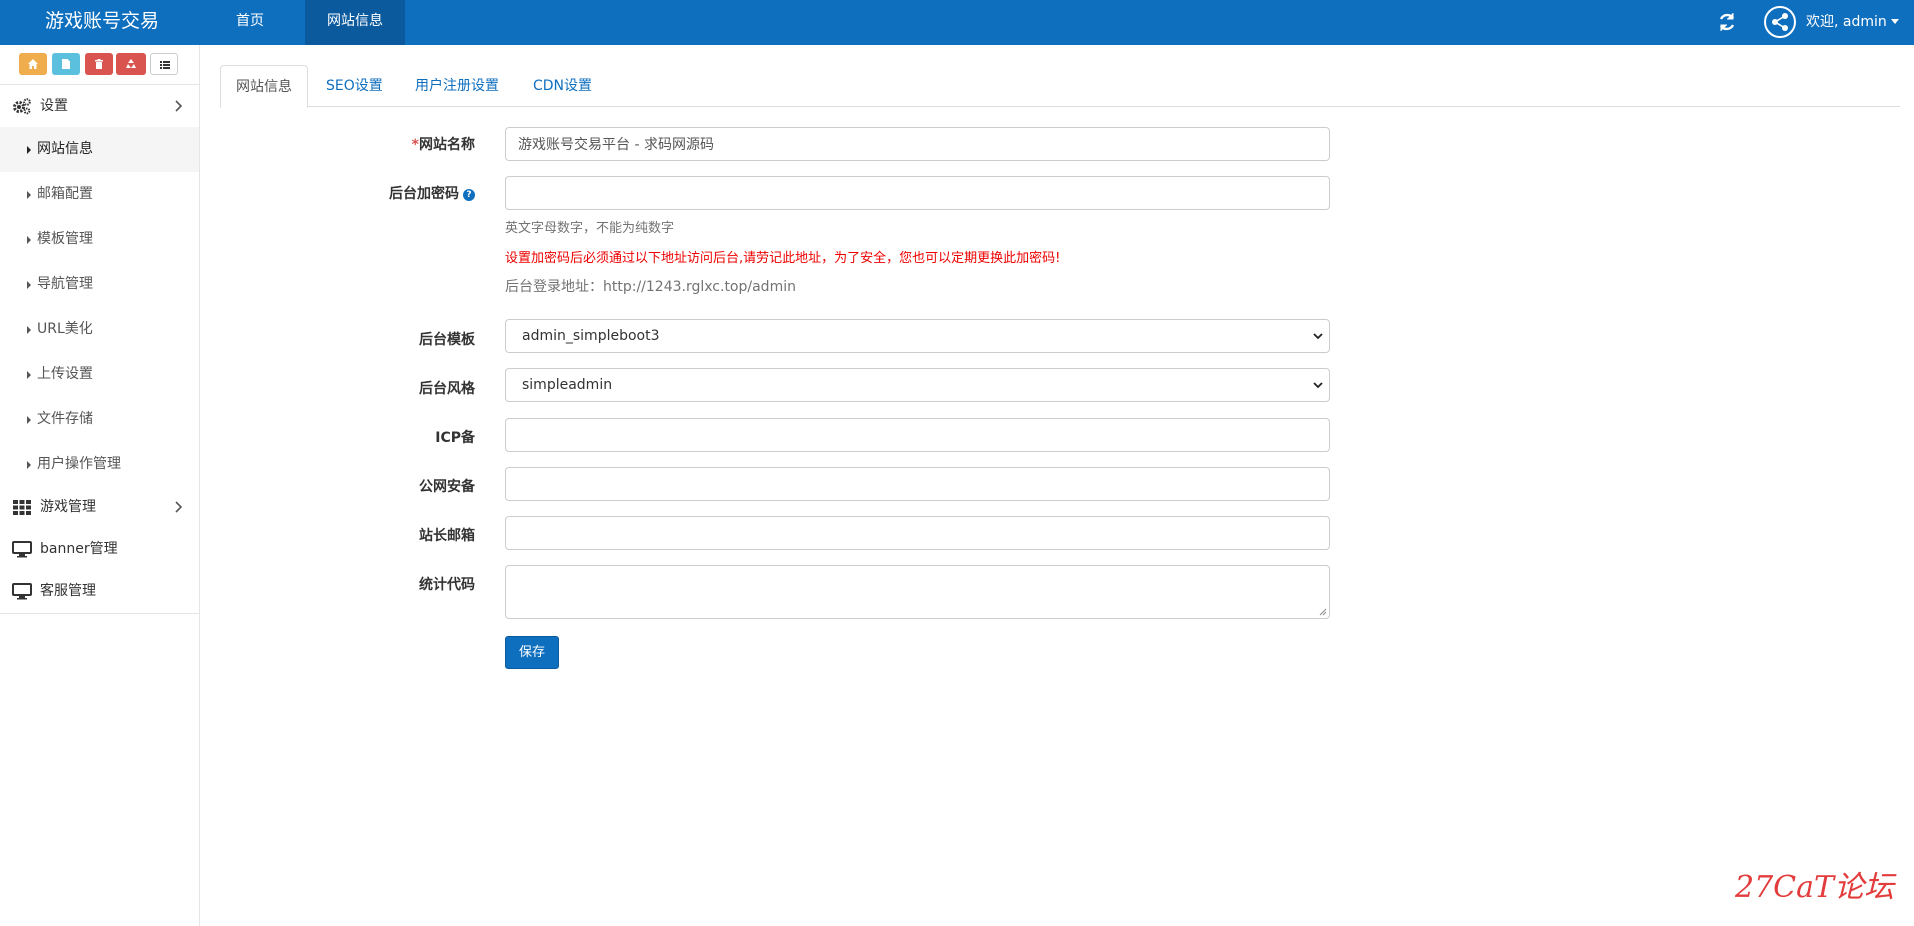 This screenshot has height=926, width=1914. I want to click on admin-style-label: 后台风格, so click(447, 389).